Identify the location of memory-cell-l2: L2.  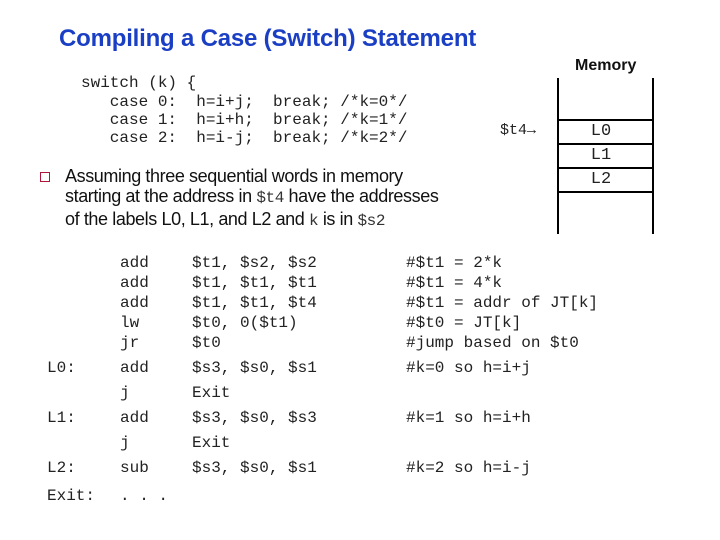
(601, 179).